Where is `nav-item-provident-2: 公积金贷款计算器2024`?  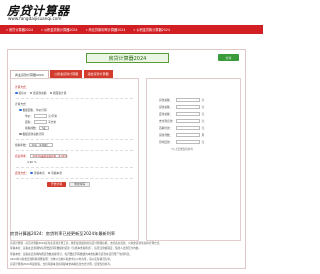
nav-item-provident-2: 公积金贷款计算器2024 is located at coordinates (151, 29).